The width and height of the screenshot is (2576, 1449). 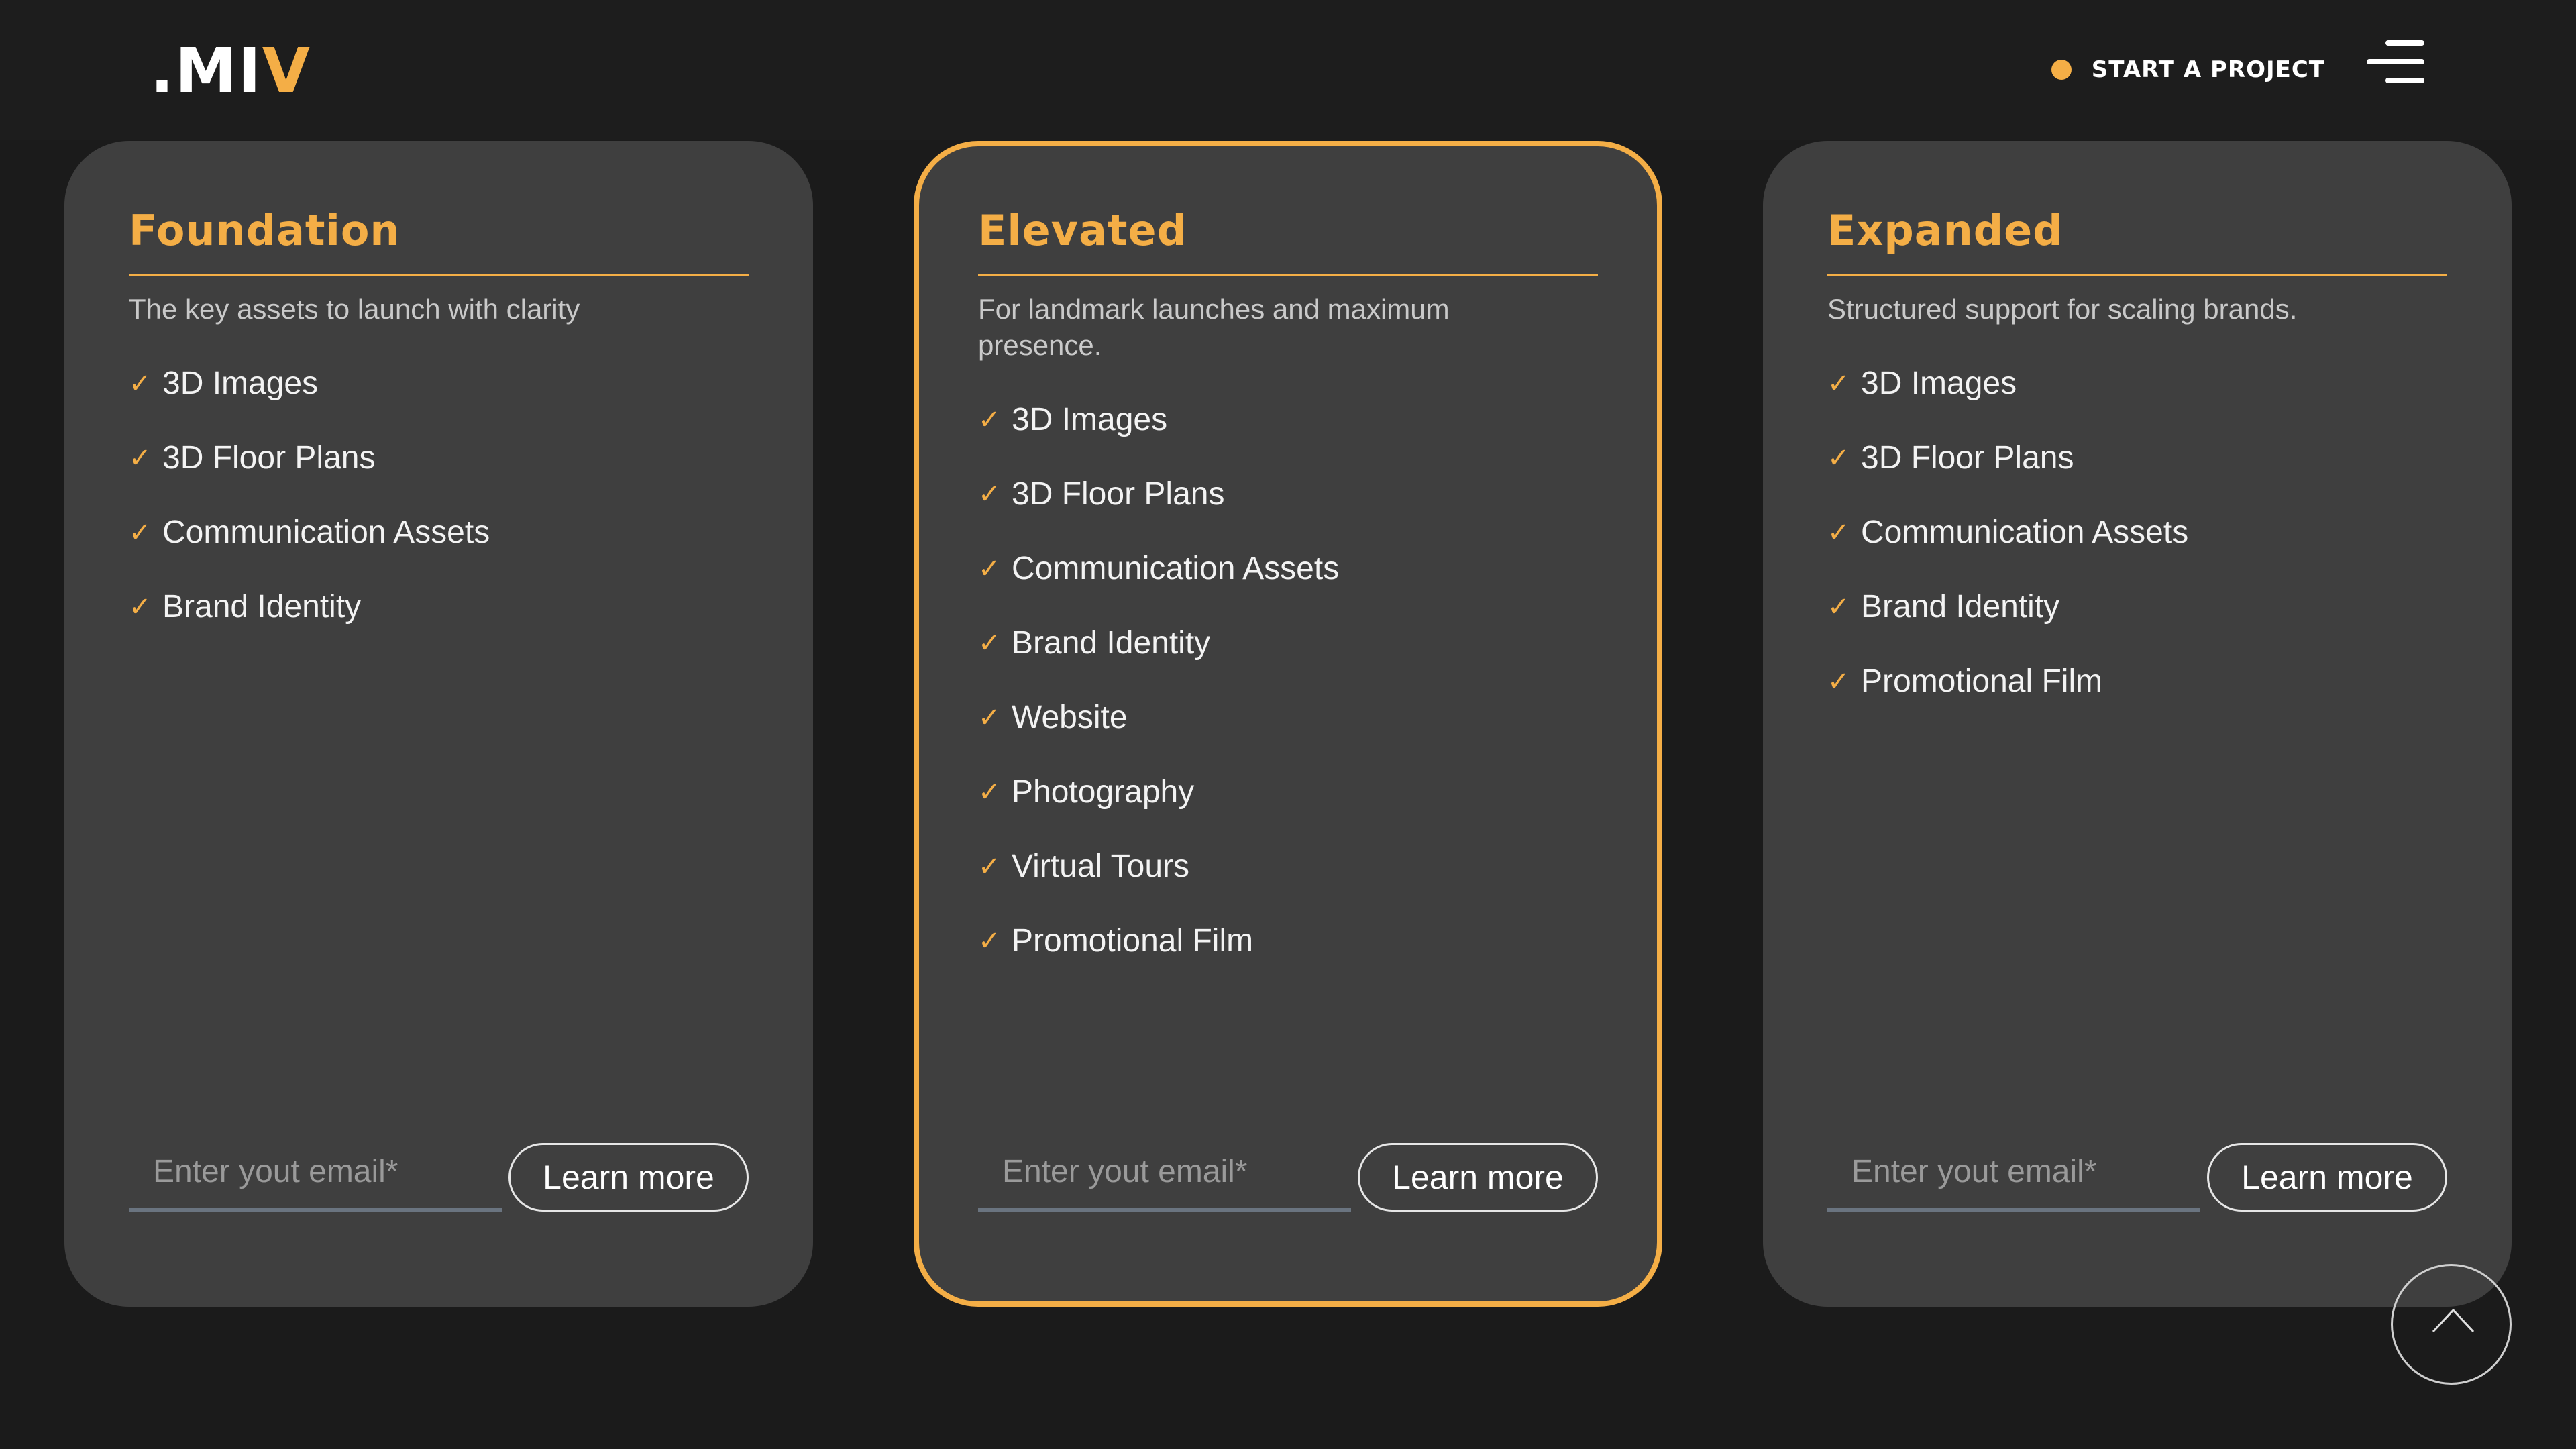 I want to click on site-header: .MIV START A PROJECT, so click(x=1288, y=70).